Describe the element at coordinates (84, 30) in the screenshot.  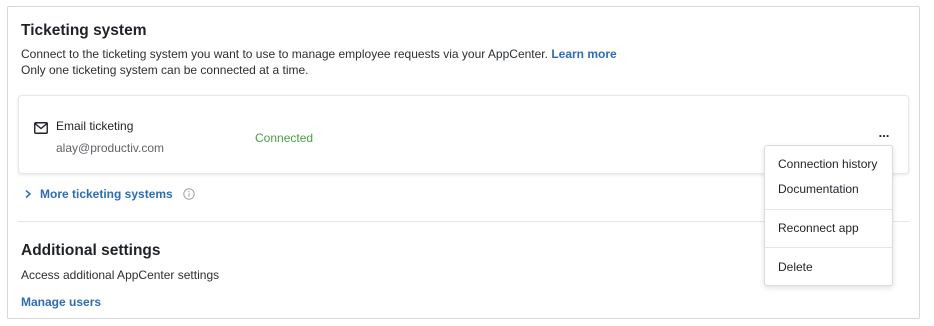
I see `section-title: Ticketing system` at that location.